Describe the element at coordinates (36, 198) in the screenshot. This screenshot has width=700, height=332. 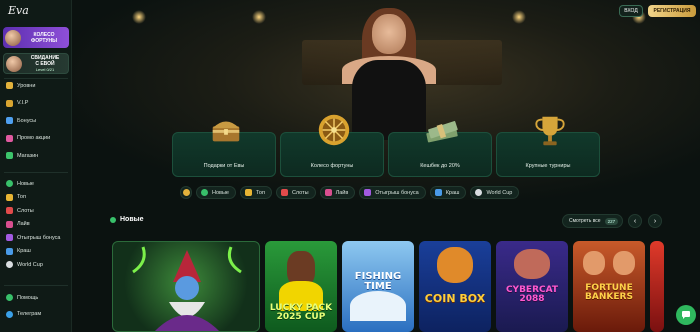
I see `sidebar-item-top: Топ` at that location.